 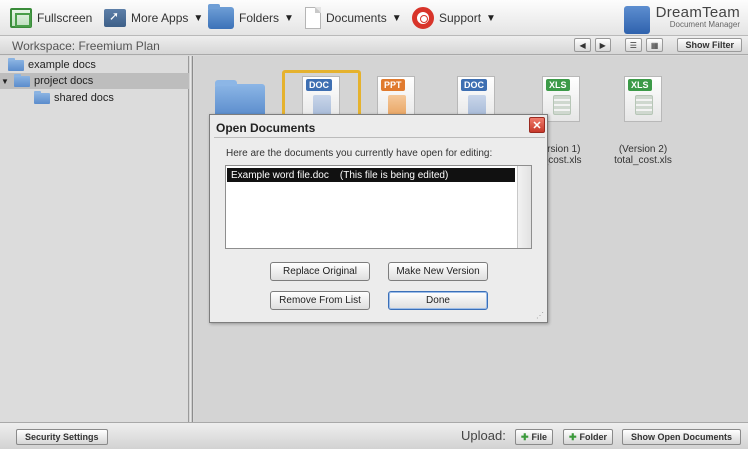 I want to click on folders-menu-button: Folders ▼, so click(x=251, y=17).